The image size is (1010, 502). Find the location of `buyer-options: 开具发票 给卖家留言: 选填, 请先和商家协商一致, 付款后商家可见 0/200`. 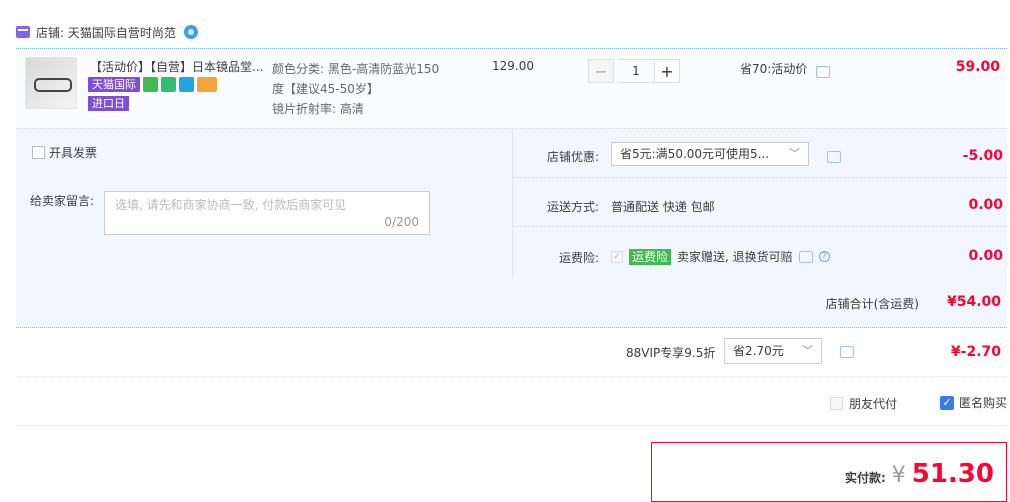

buyer-options: 开具发票 给卖家留言: 选填, 请先和商家协商一致, 付款后商家可见 0/200 is located at coordinates (264, 203).